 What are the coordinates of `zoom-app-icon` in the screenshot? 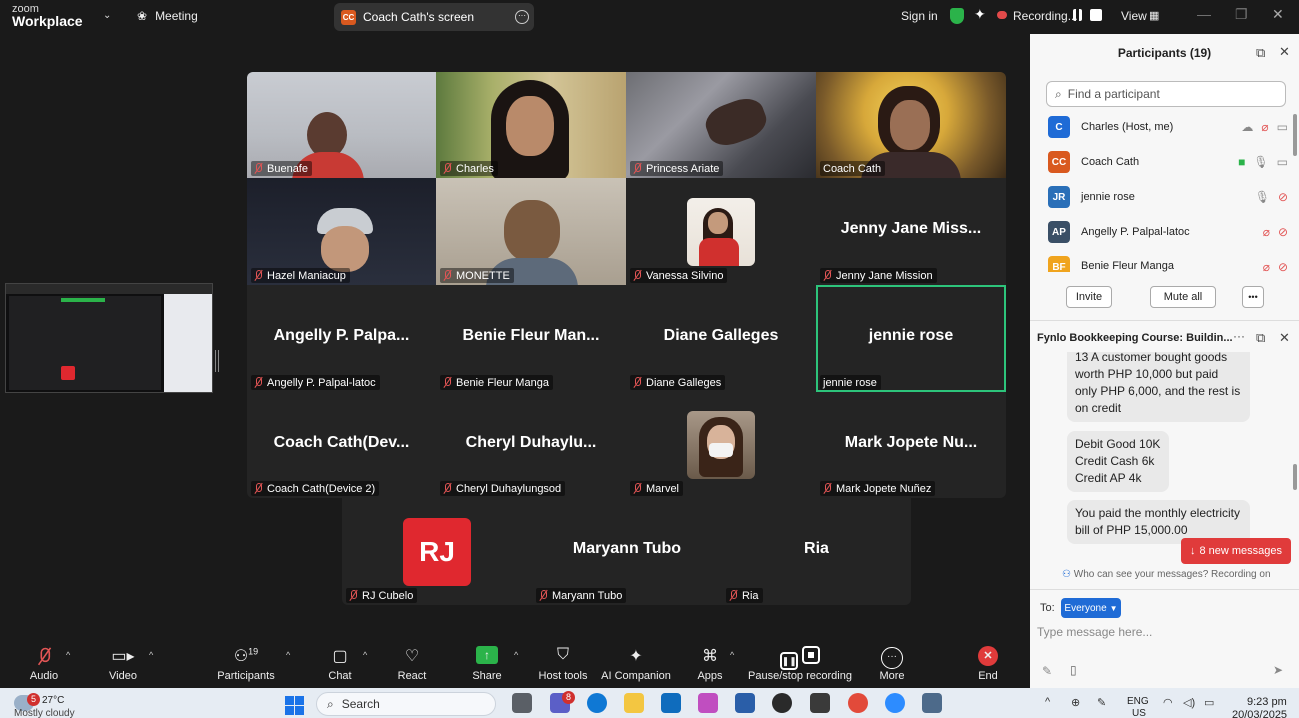 It's located at (895, 703).